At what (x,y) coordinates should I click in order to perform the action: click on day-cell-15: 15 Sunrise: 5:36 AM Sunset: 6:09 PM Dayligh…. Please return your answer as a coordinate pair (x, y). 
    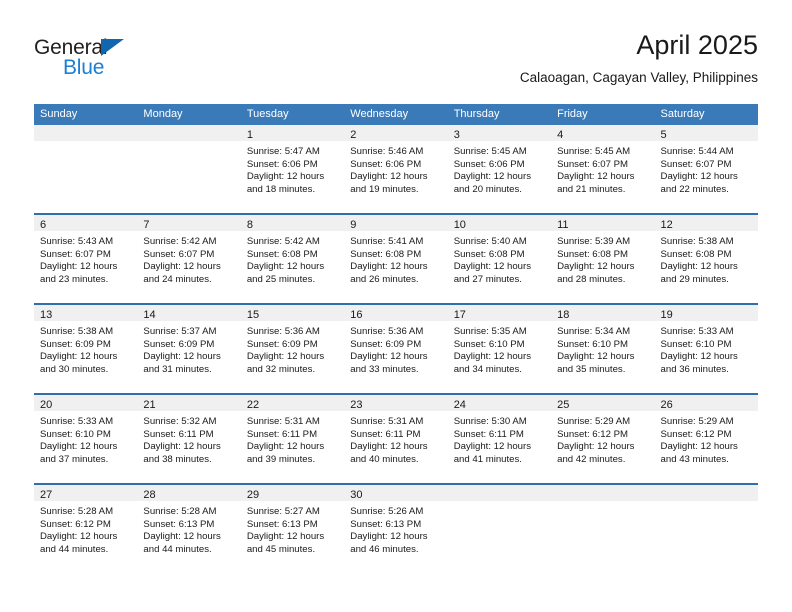
    Looking at the image, I should click on (292, 349).